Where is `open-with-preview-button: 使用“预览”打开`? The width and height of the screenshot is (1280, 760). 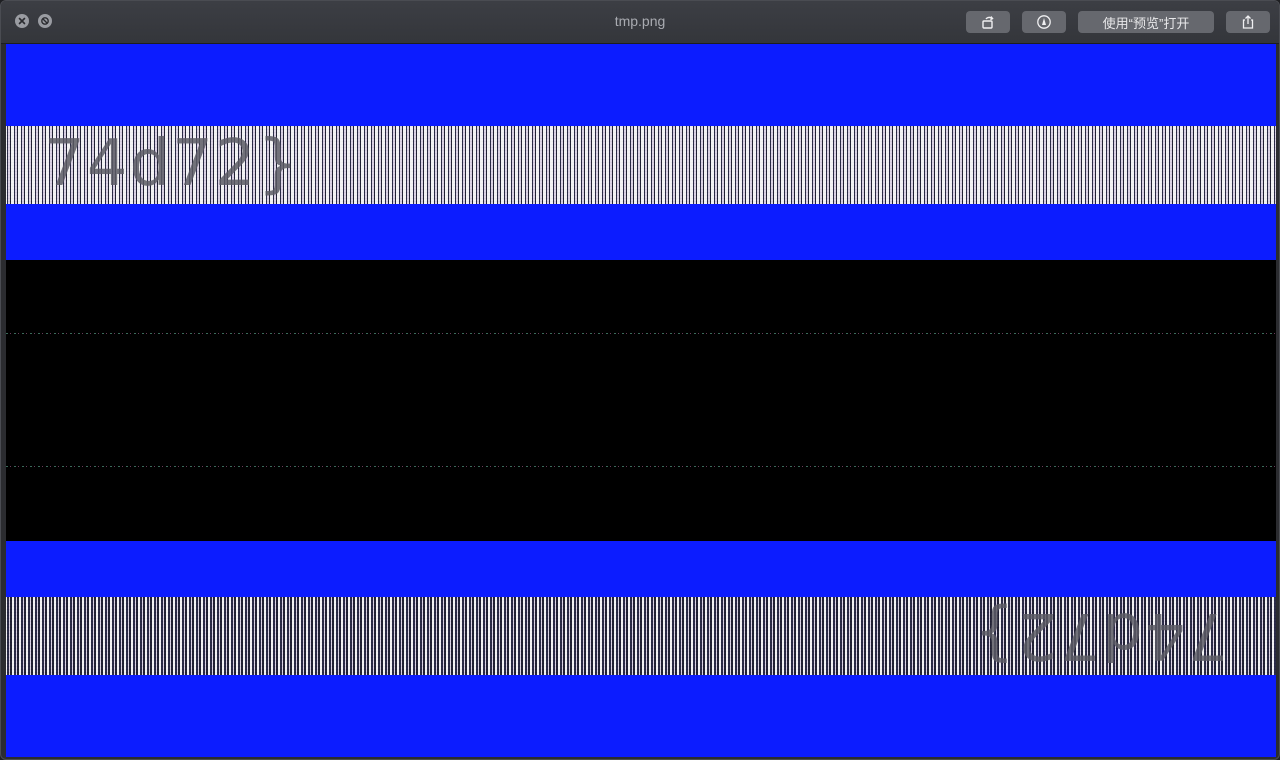 open-with-preview-button: 使用“预览”打开 is located at coordinates (1146, 22).